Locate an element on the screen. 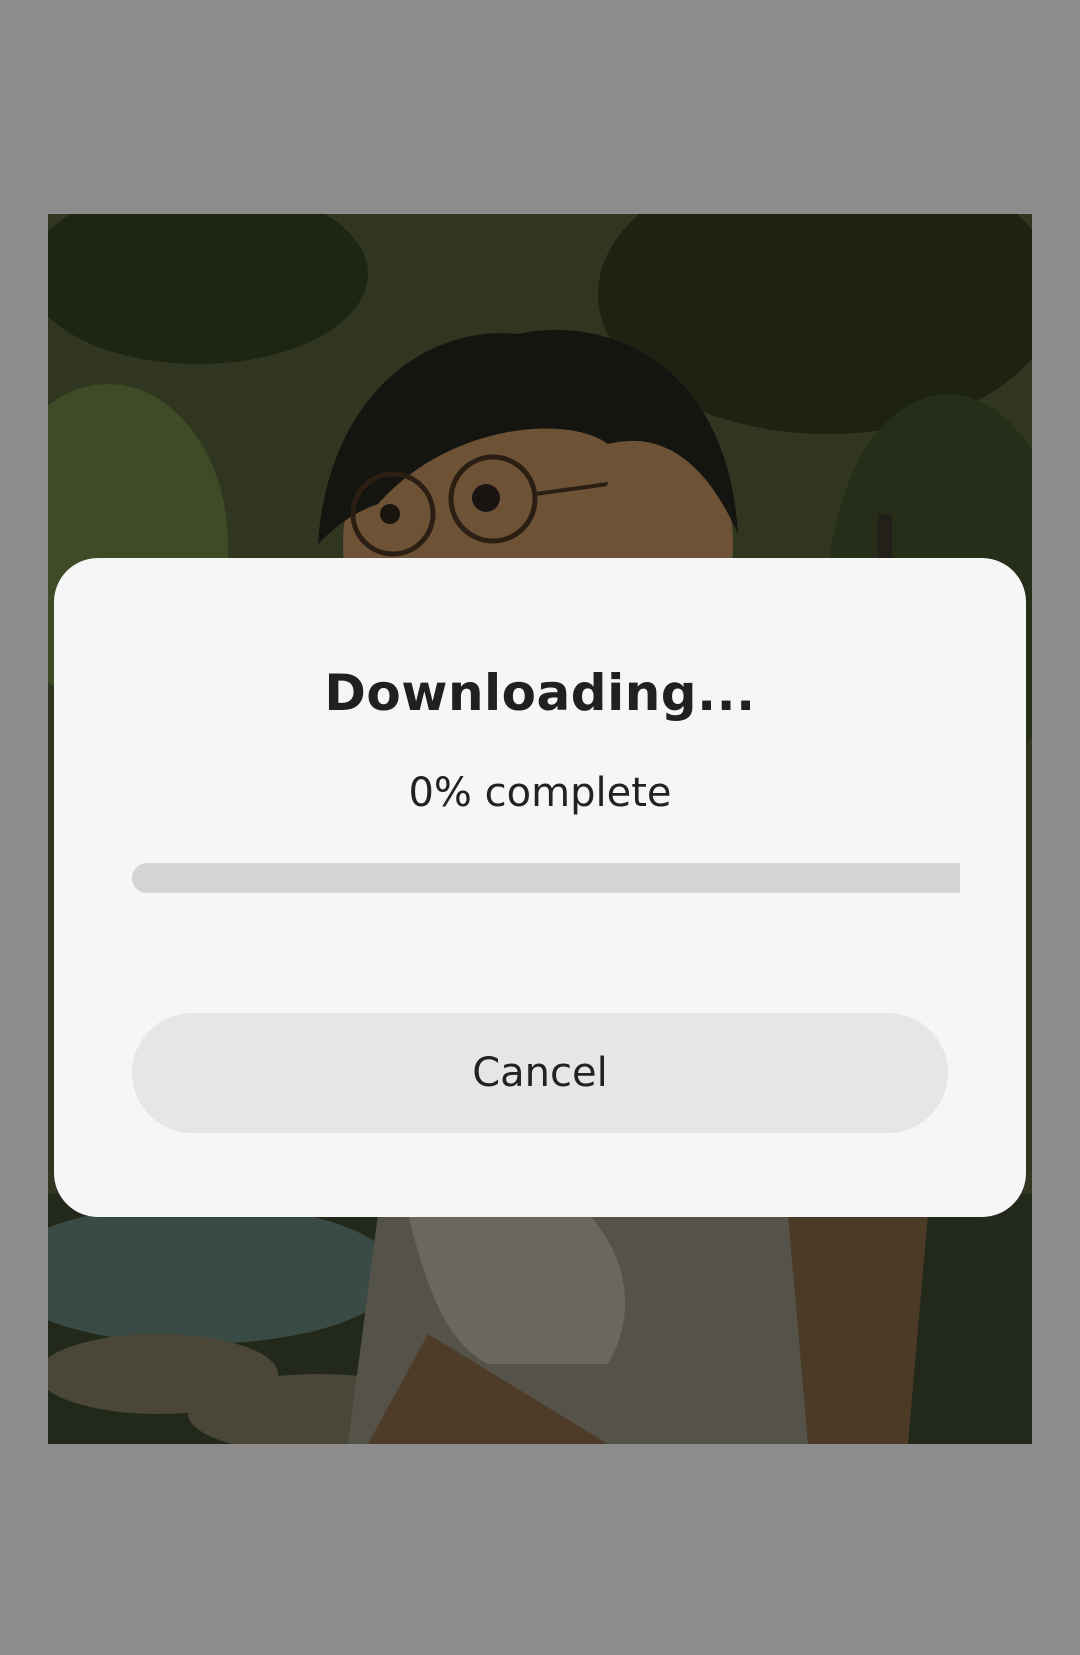 This screenshot has width=1080, height=1655. download-progress-bar is located at coordinates (546, 878).